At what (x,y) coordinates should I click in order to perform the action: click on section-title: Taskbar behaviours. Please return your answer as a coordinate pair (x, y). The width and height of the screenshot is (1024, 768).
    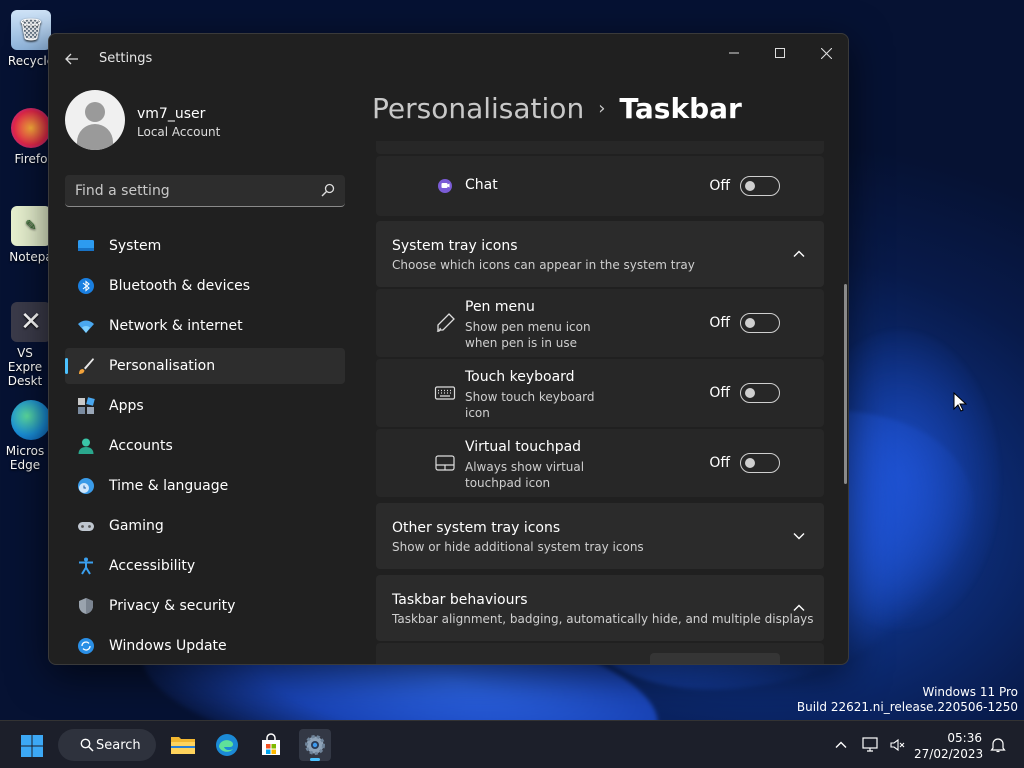
    Looking at the image, I should click on (460, 600).